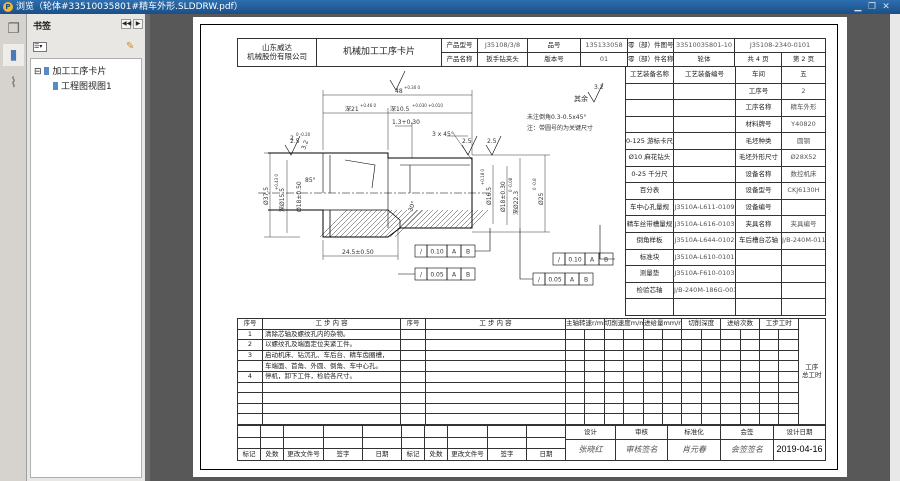  What do you see at coordinates (803, 108) in the screenshot?
I see `table-cell: 精车外形` at bounding box center [803, 108].